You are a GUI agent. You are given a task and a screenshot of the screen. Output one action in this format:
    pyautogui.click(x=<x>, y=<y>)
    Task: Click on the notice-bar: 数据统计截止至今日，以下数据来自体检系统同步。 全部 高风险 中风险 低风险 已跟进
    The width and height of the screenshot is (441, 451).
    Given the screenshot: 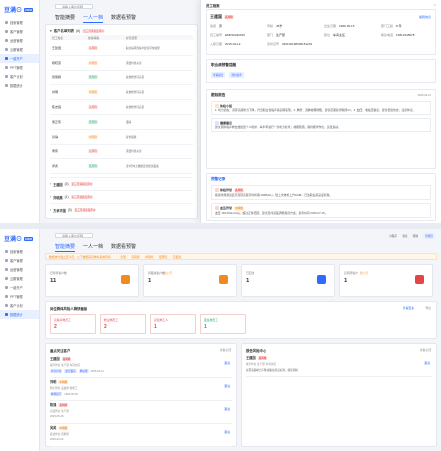 What is the action you would take?
    pyautogui.click(x=241, y=256)
    